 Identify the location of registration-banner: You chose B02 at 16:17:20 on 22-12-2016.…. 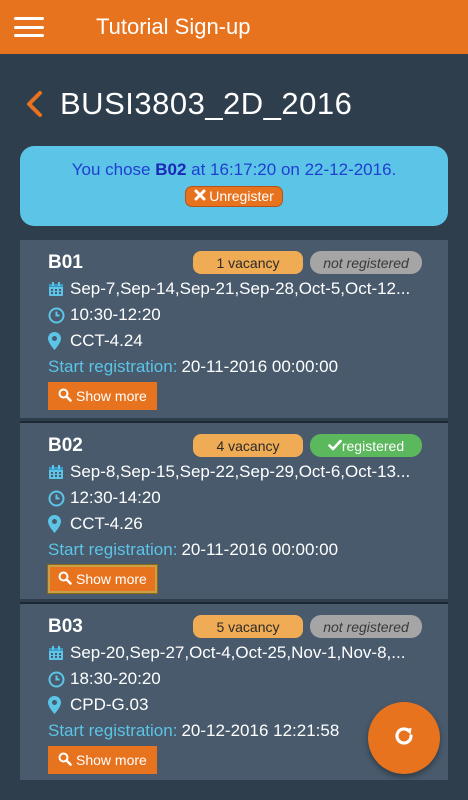
(234, 186).